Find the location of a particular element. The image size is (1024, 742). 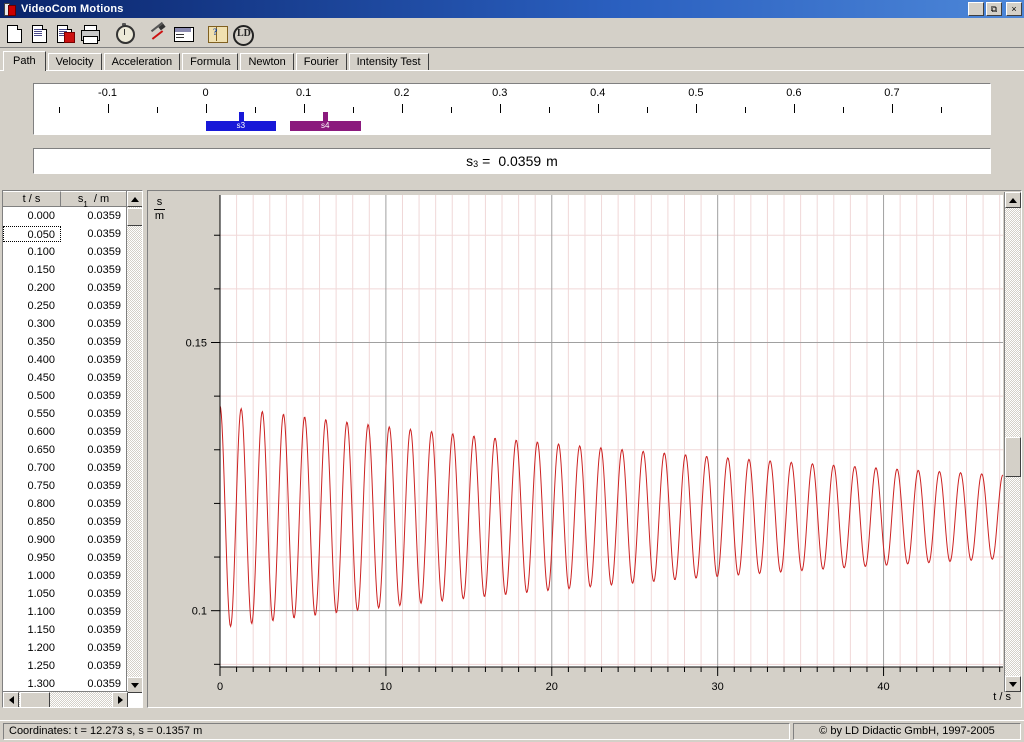

chart-scroll-thumb is located at coordinates (1013, 457).